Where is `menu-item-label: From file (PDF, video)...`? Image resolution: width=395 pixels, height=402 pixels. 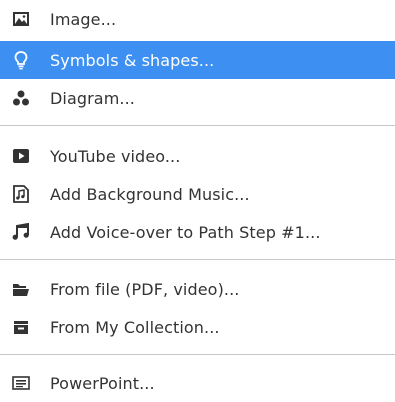
menu-item-label: From file (PDF, video)... is located at coordinates (145, 289).